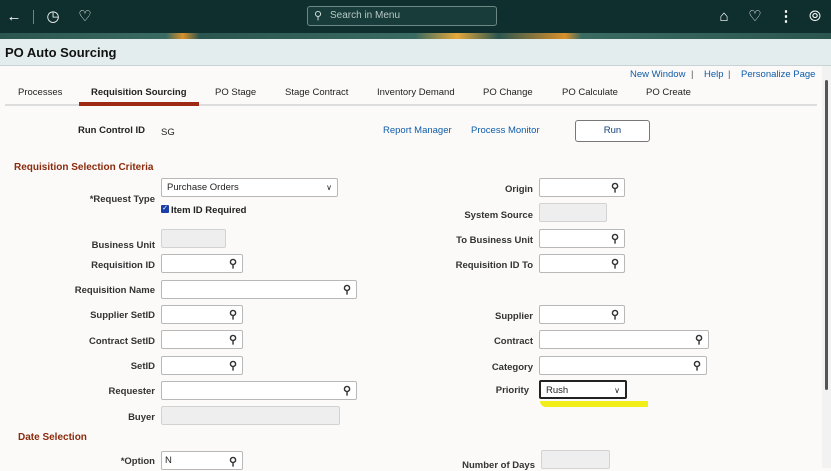 This screenshot has height=471, width=831. What do you see at coordinates (40, 92) in the screenshot?
I see `tab-processes: Processes` at bounding box center [40, 92].